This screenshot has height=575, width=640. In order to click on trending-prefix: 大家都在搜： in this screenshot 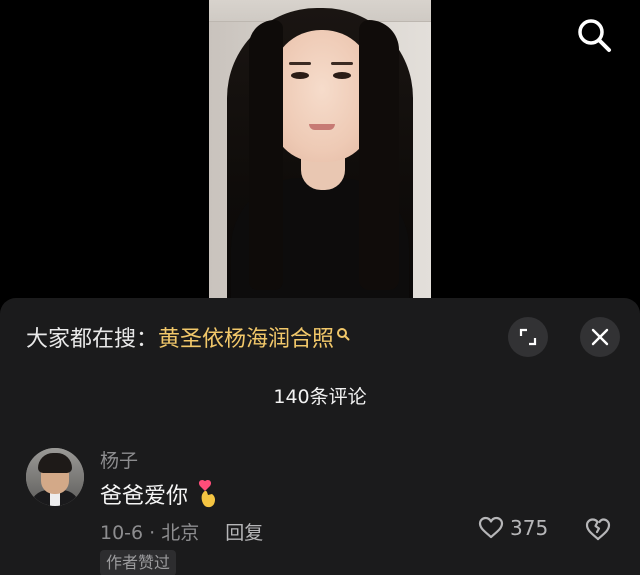, I will do `click(92, 339)`.